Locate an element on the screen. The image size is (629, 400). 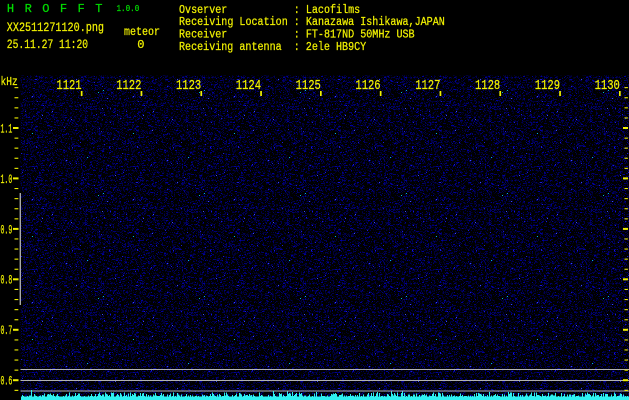
svg-text: meteor is located at coordinates (142, 32).